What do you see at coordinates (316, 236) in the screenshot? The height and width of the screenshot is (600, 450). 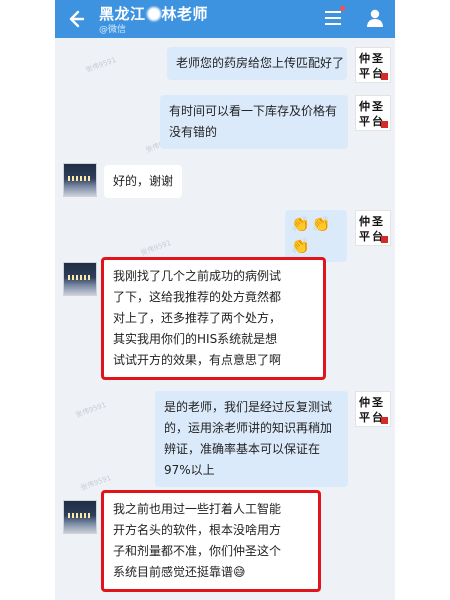 I see `message-bubble-outgoing: 👏 👏👏` at bounding box center [316, 236].